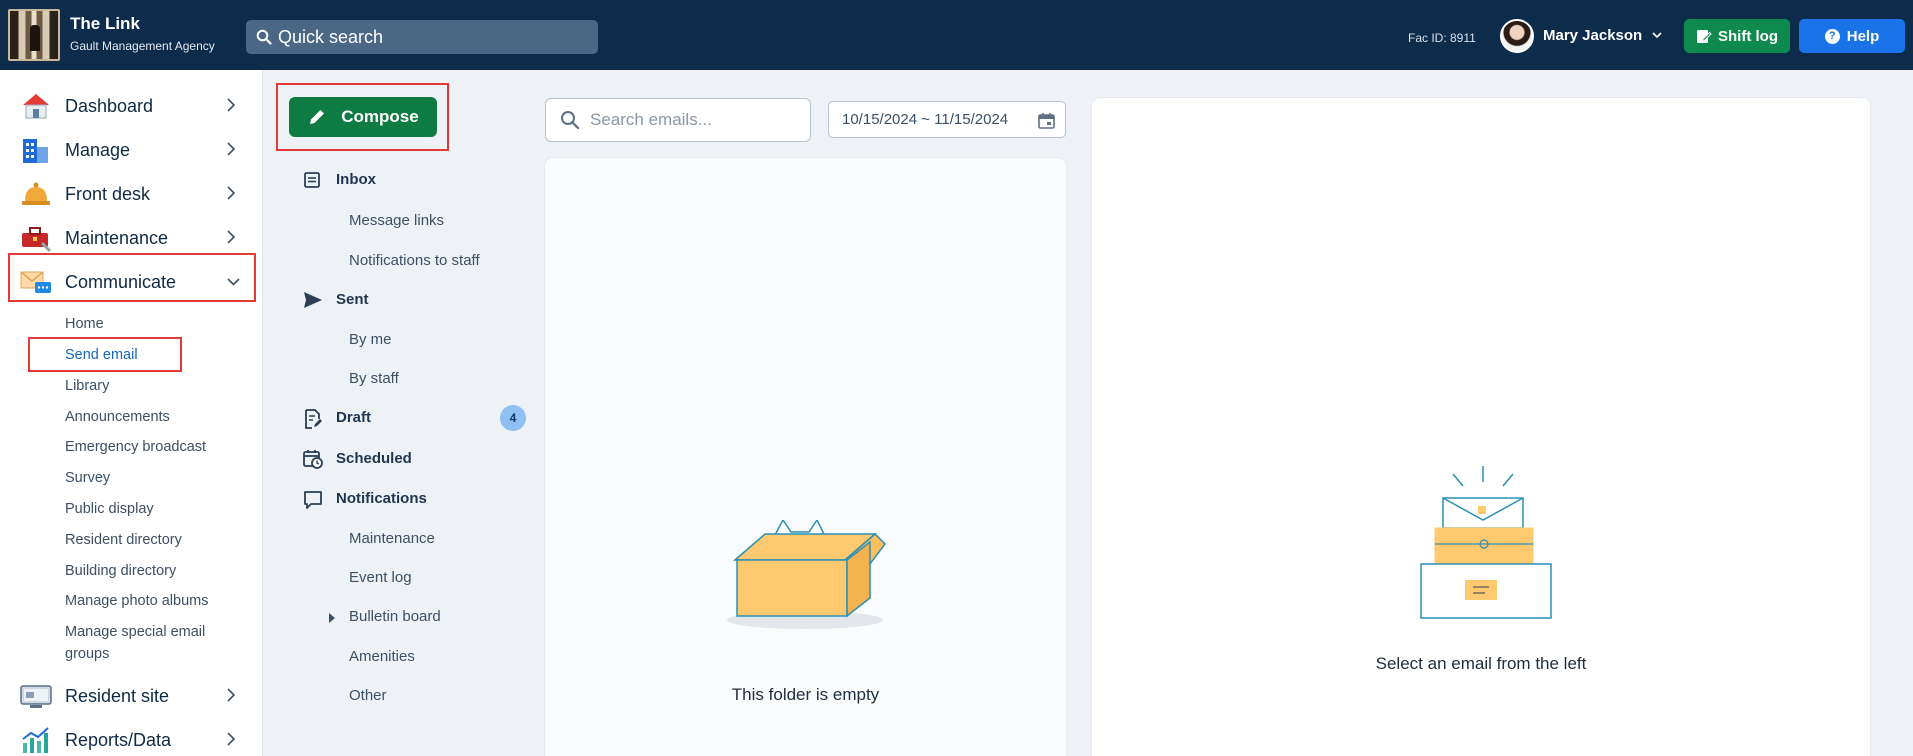  Describe the element at coordinates (374, 458) in the screenshot. I see `folder-scheduled: Scheduled` at that location.